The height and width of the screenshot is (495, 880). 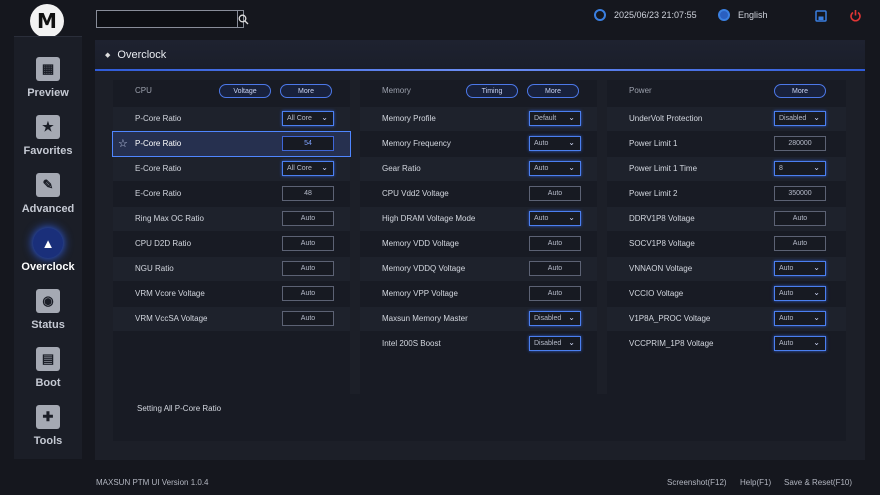 What do you see at coordinates (726, 344) in the screenshot?
I see `power-row-vccprim-1p8-voltage: VCCPRIM_1P8 Voltage Auto ⌄` at bounding box center [726, 344].